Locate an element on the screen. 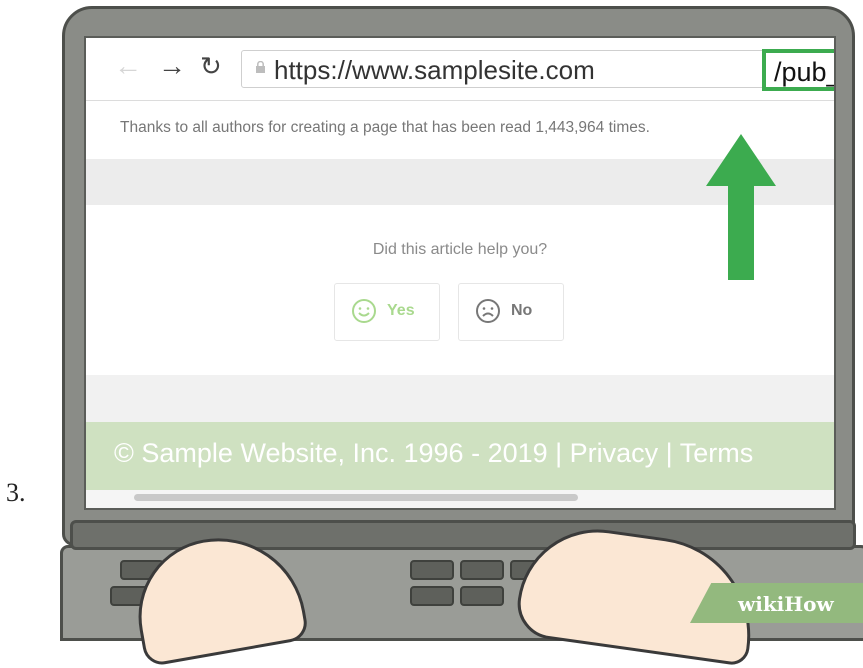 The width and height of the screenshot is (863, 668). url-path-highlight: /pub_nov_2018 is located at coordinates (798, 70).